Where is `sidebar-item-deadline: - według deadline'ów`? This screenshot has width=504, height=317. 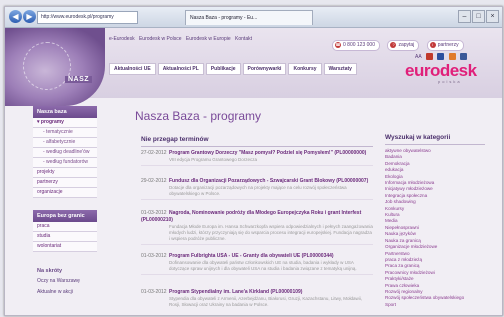
sidebar-item-deadline: - według deadline'ów is located at coordinates (65, 153).